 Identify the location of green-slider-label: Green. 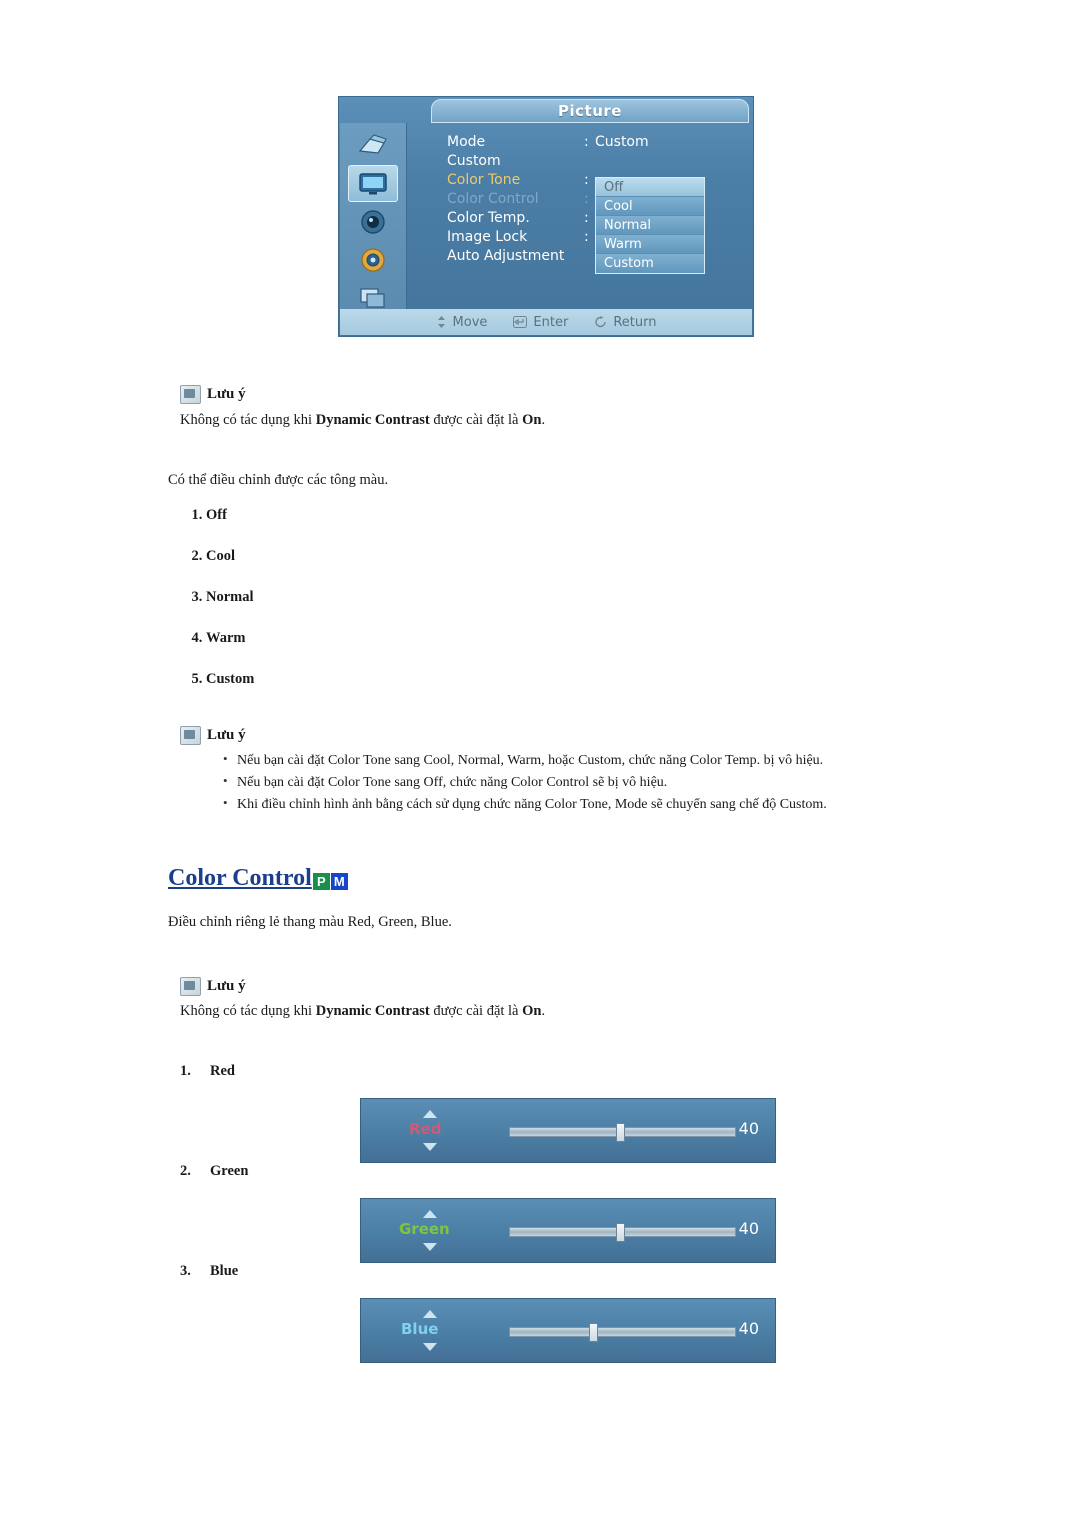
(424, 1229).